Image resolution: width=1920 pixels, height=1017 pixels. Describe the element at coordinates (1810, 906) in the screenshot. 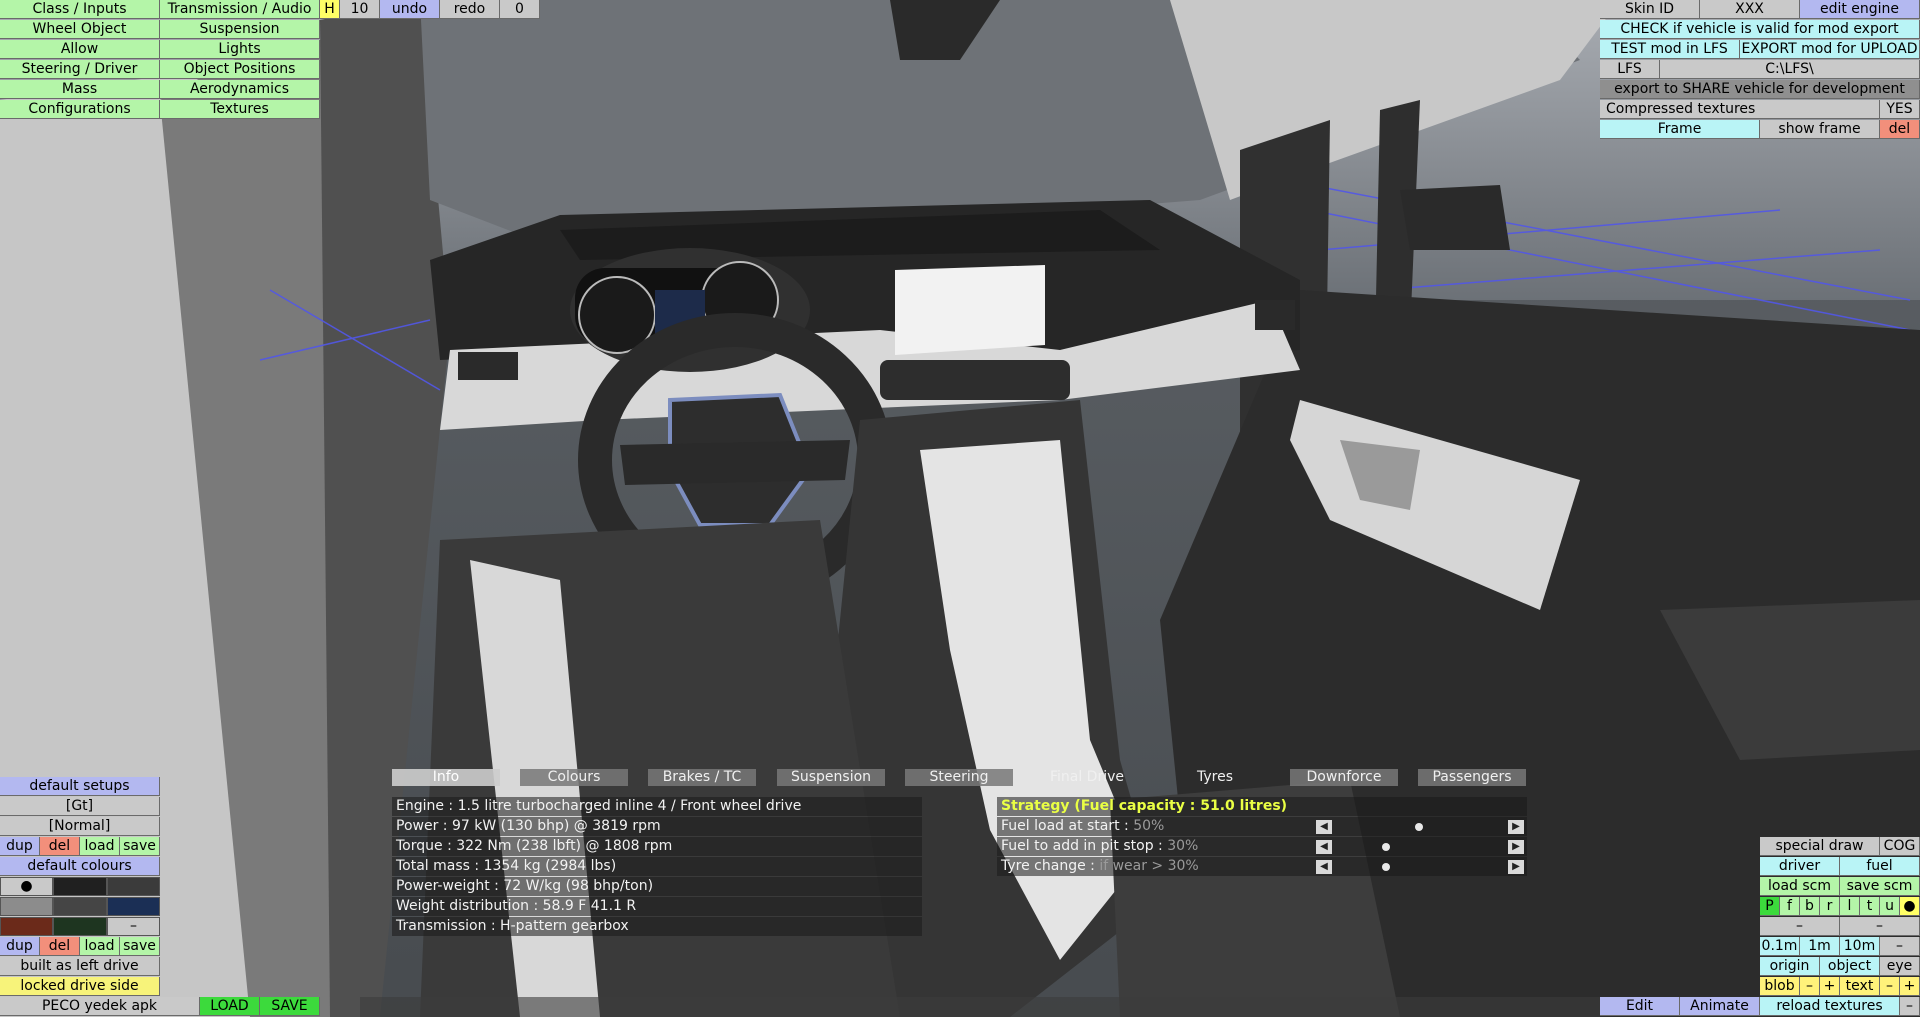

I see `toggle-b: b` at that location.